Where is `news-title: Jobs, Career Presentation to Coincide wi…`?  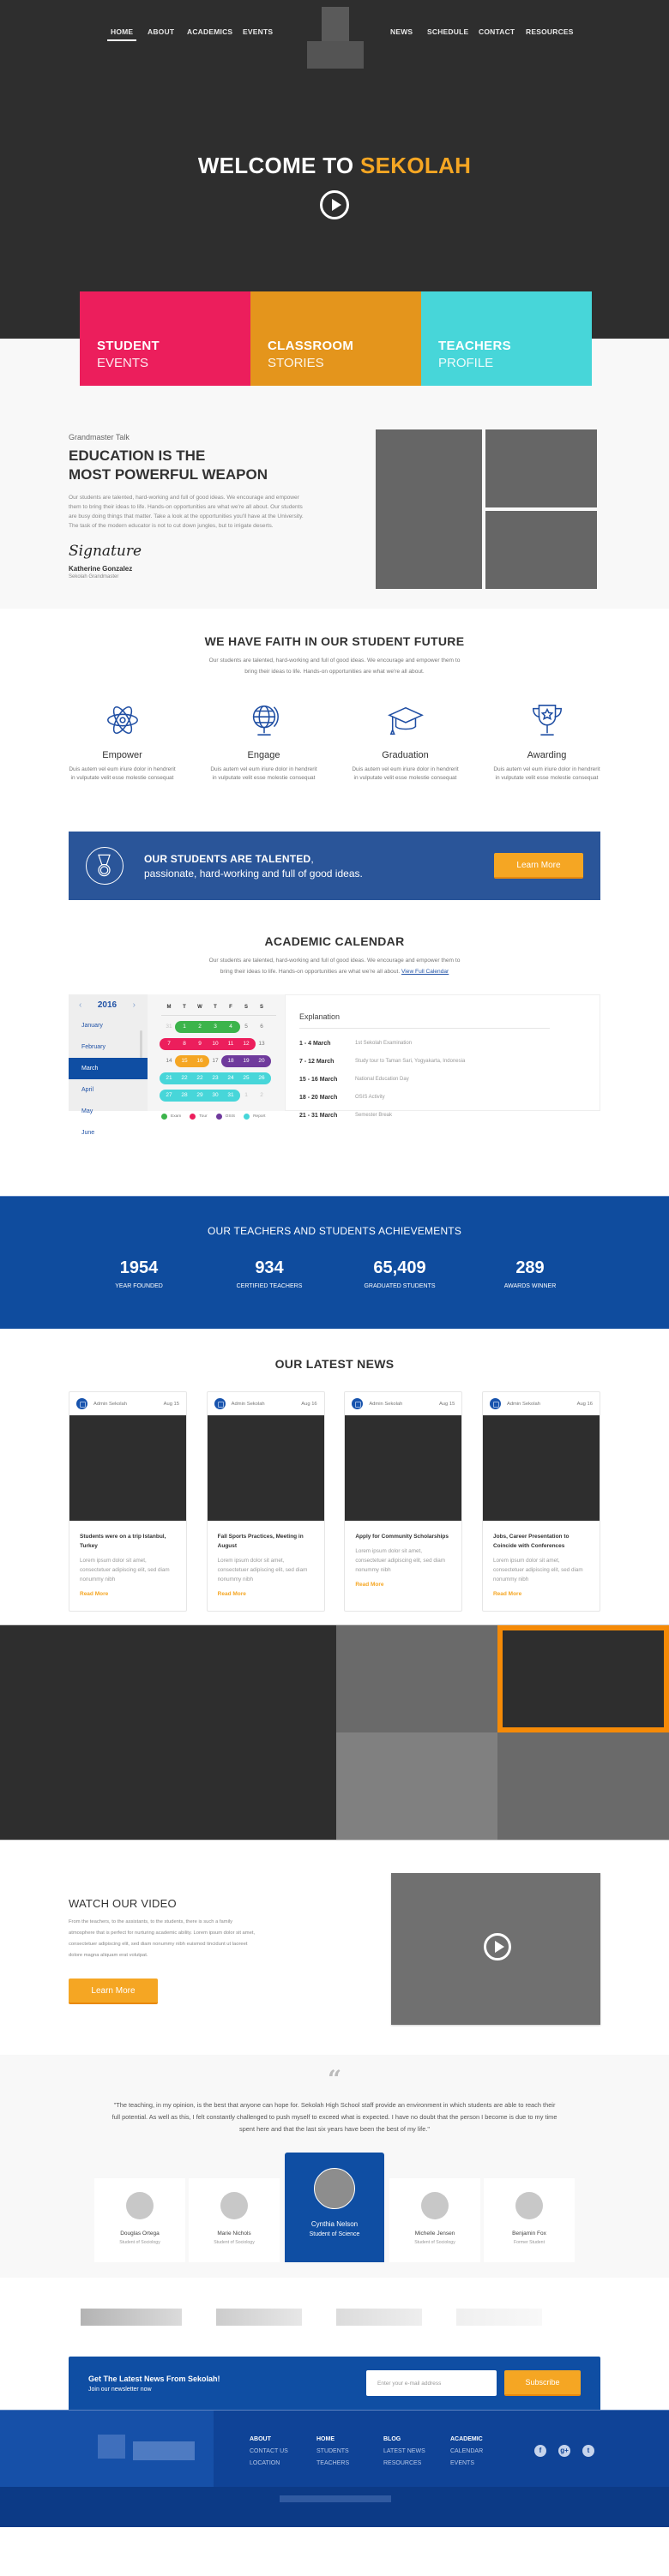
news-title: Jobs, Career Presentation to Coincide wi… is located at coordinates (541, 1541).